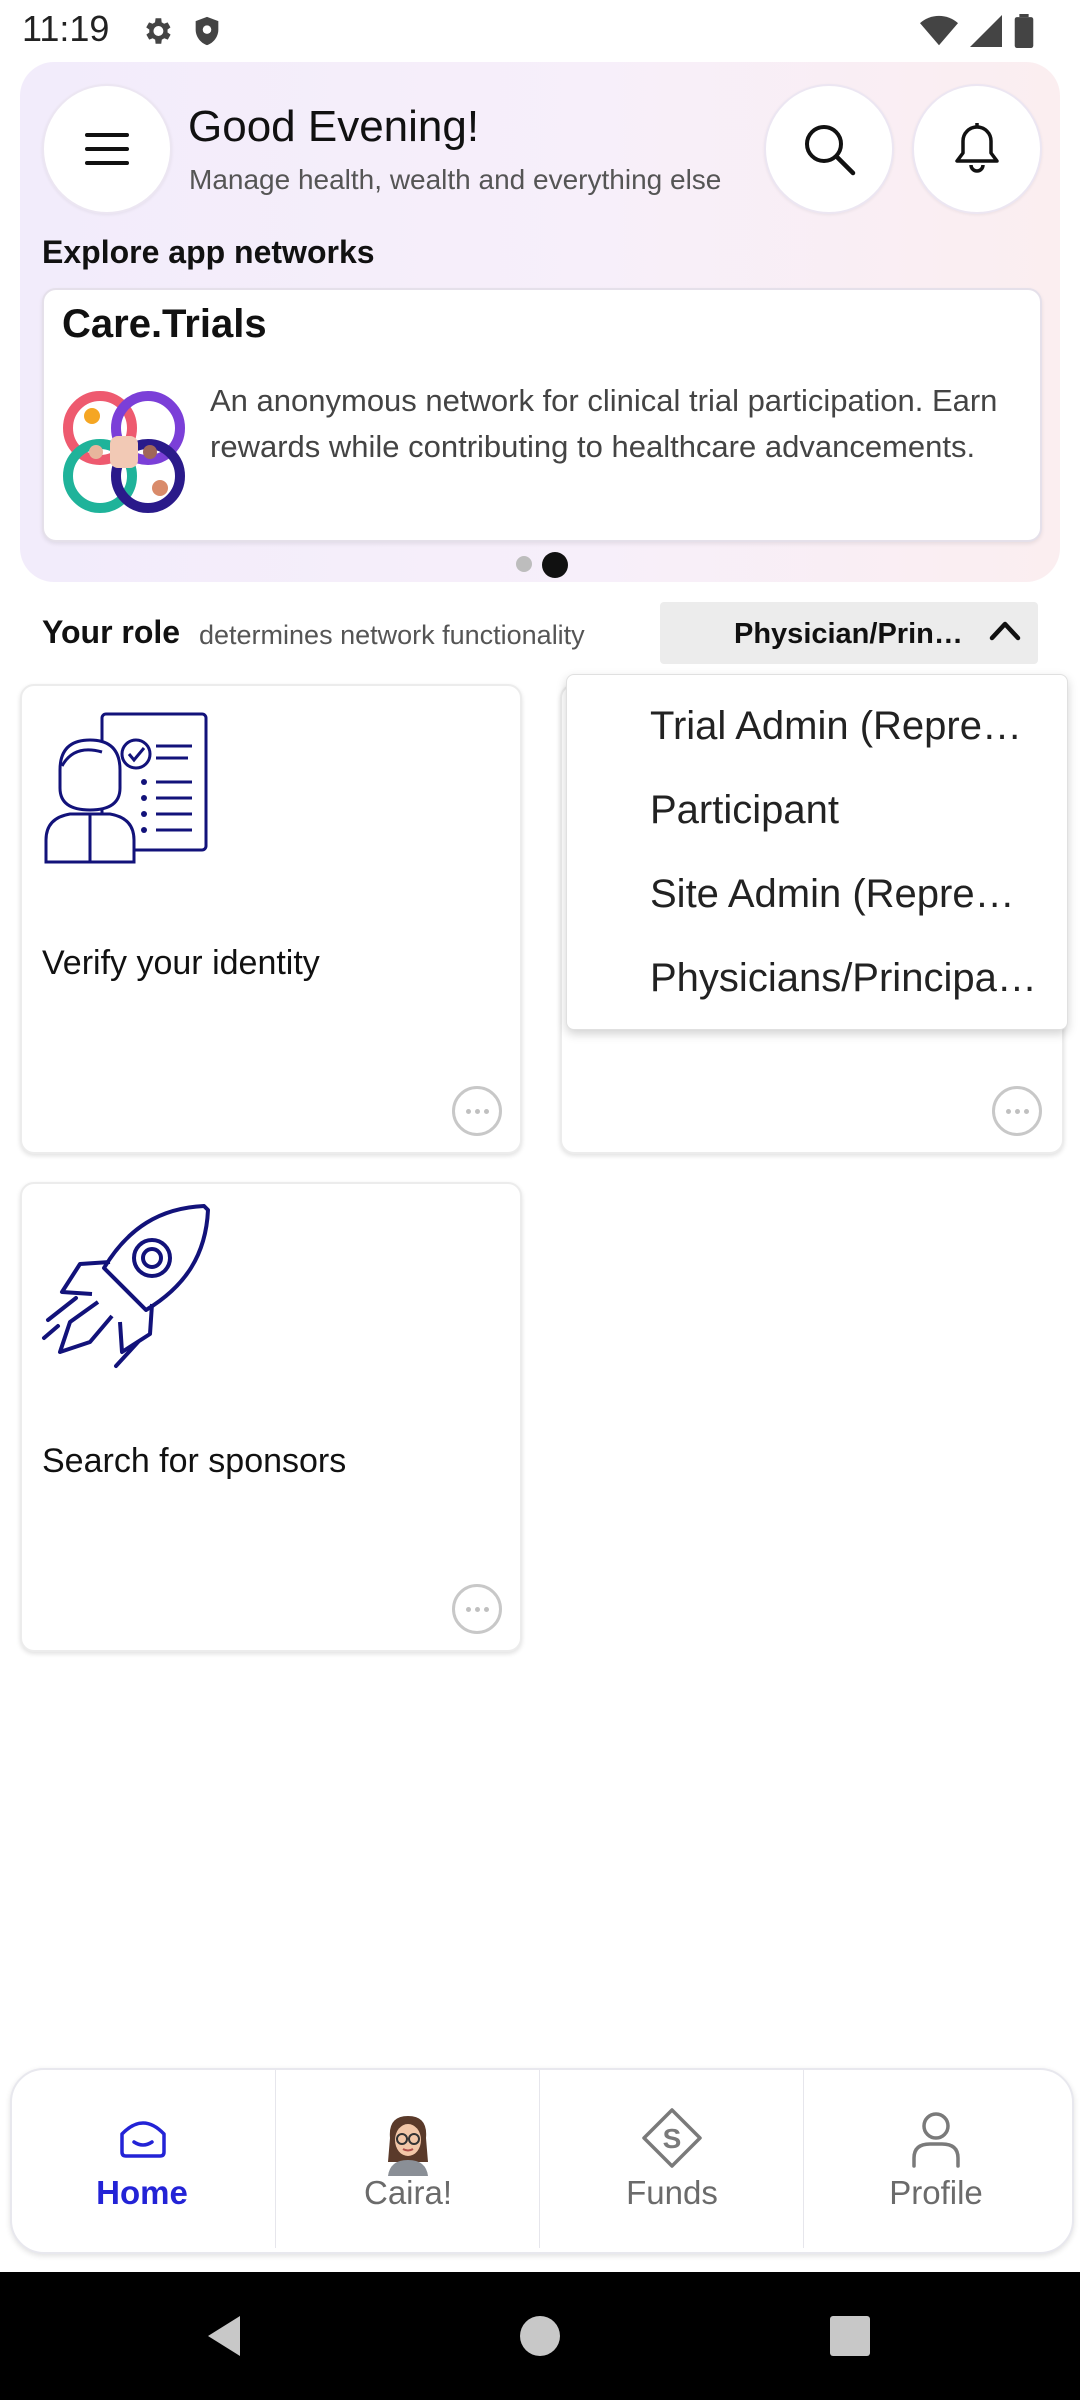 This screenshot has height=2400, width=1080. Describe the element at coordinates (986, 31) in the screenshot. I see `signal-icon` at that location.